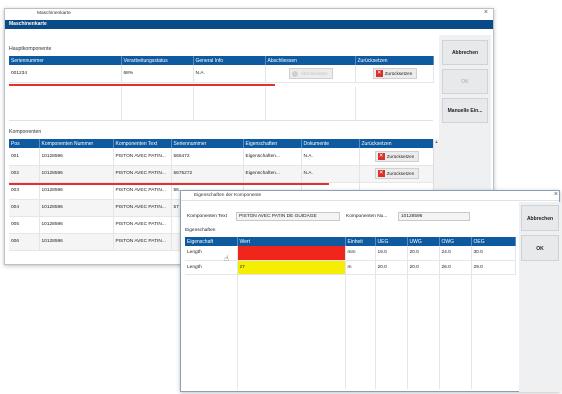 Image resolution: width=562 pixels, height=394 pixels. I want to click on hauptkomponente-label: Hauptkomponente, so click(30, 49).